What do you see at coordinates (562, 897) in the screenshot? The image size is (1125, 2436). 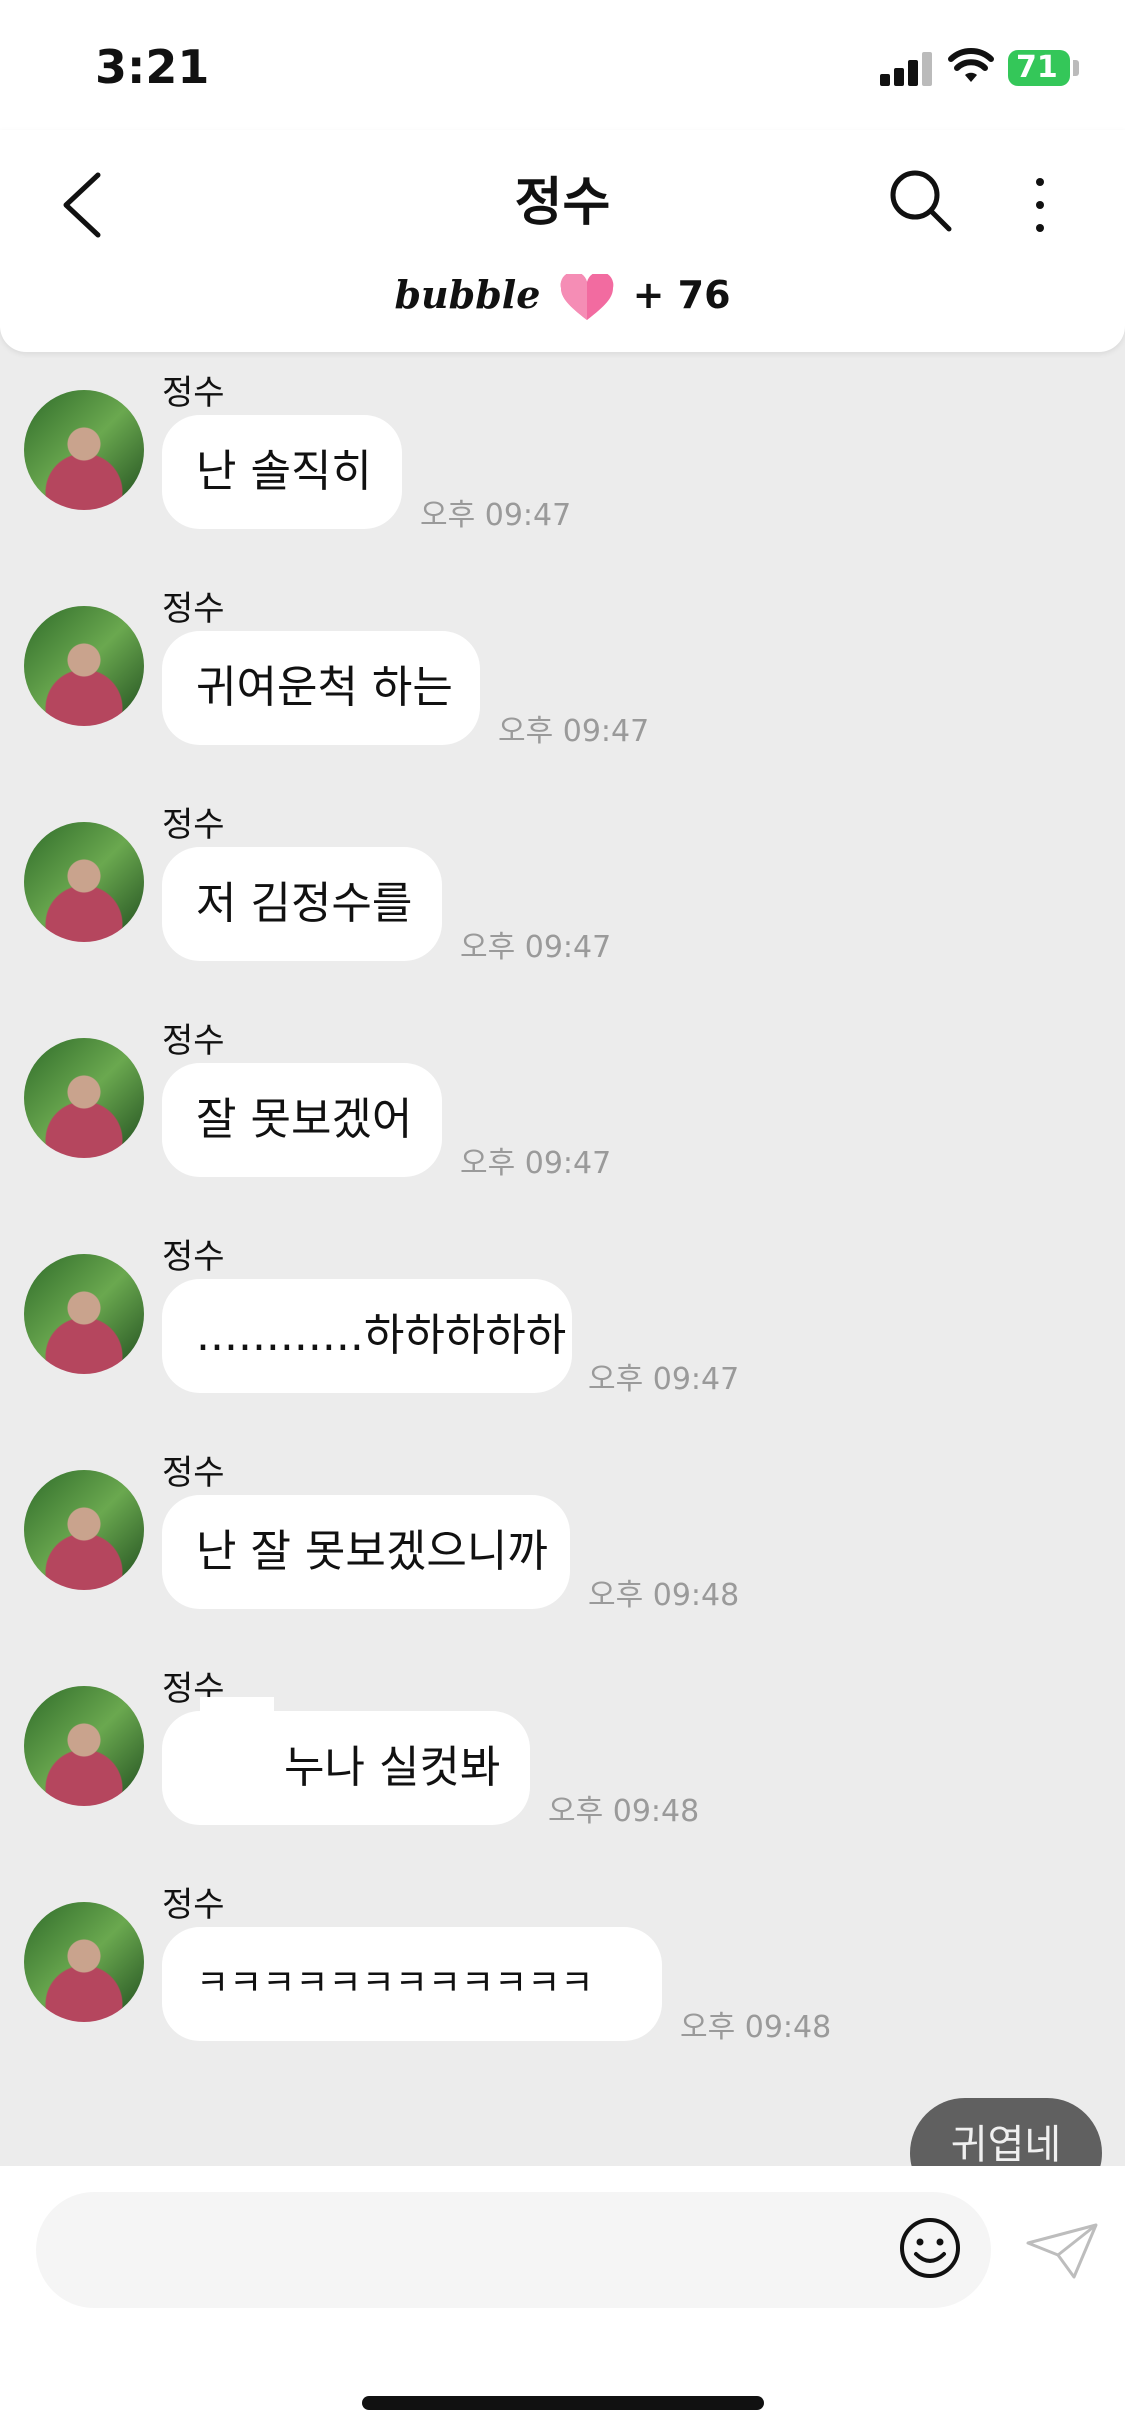 I see `message-row: 정수 저 김정수를 오후 09:47` at bounding box center [562, 897].